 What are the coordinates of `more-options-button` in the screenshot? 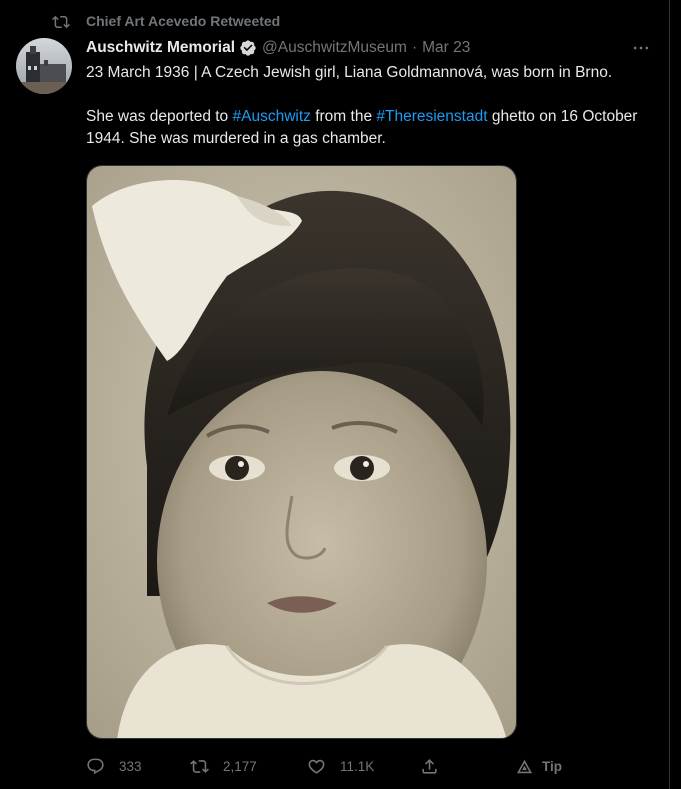 It's located at (641, 48).